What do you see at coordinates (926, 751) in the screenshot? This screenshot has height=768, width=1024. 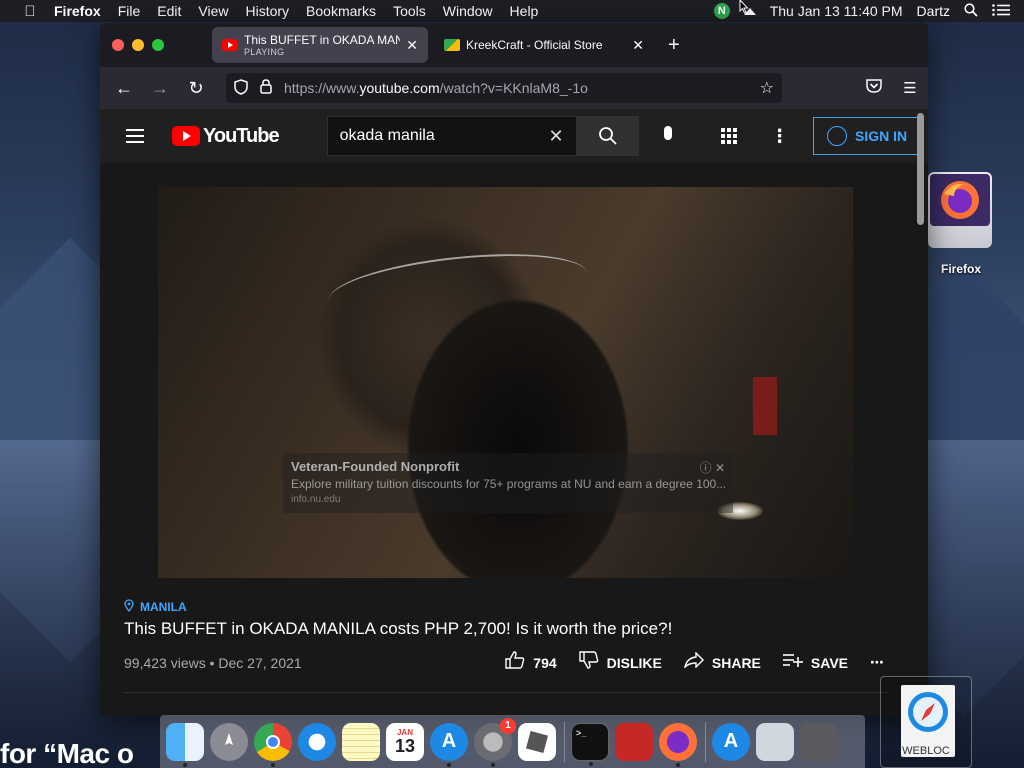 I see `webloc-label: WEBLOC` at bounding box center [926, 751].